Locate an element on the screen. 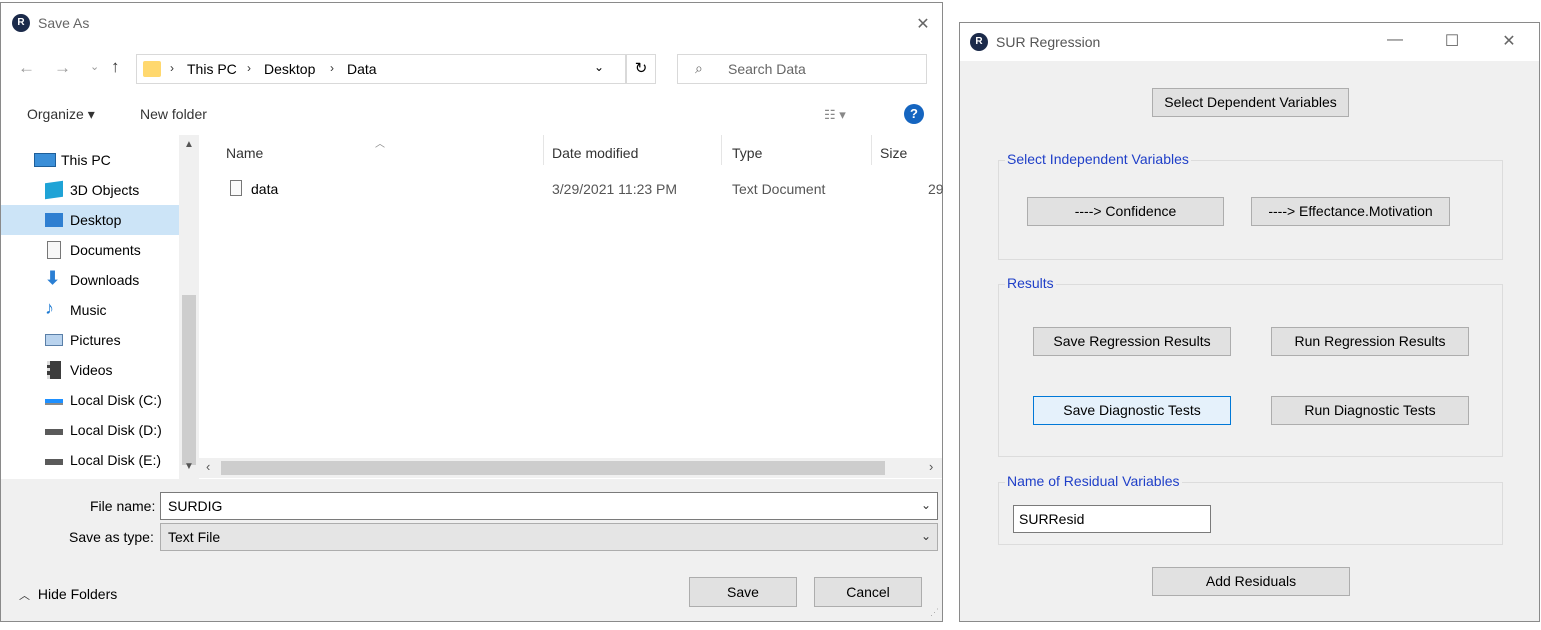 This screenshot has width=1541, height=630. nav-scrollbar: ▲ ▼ is located at coordinates (189, 307).